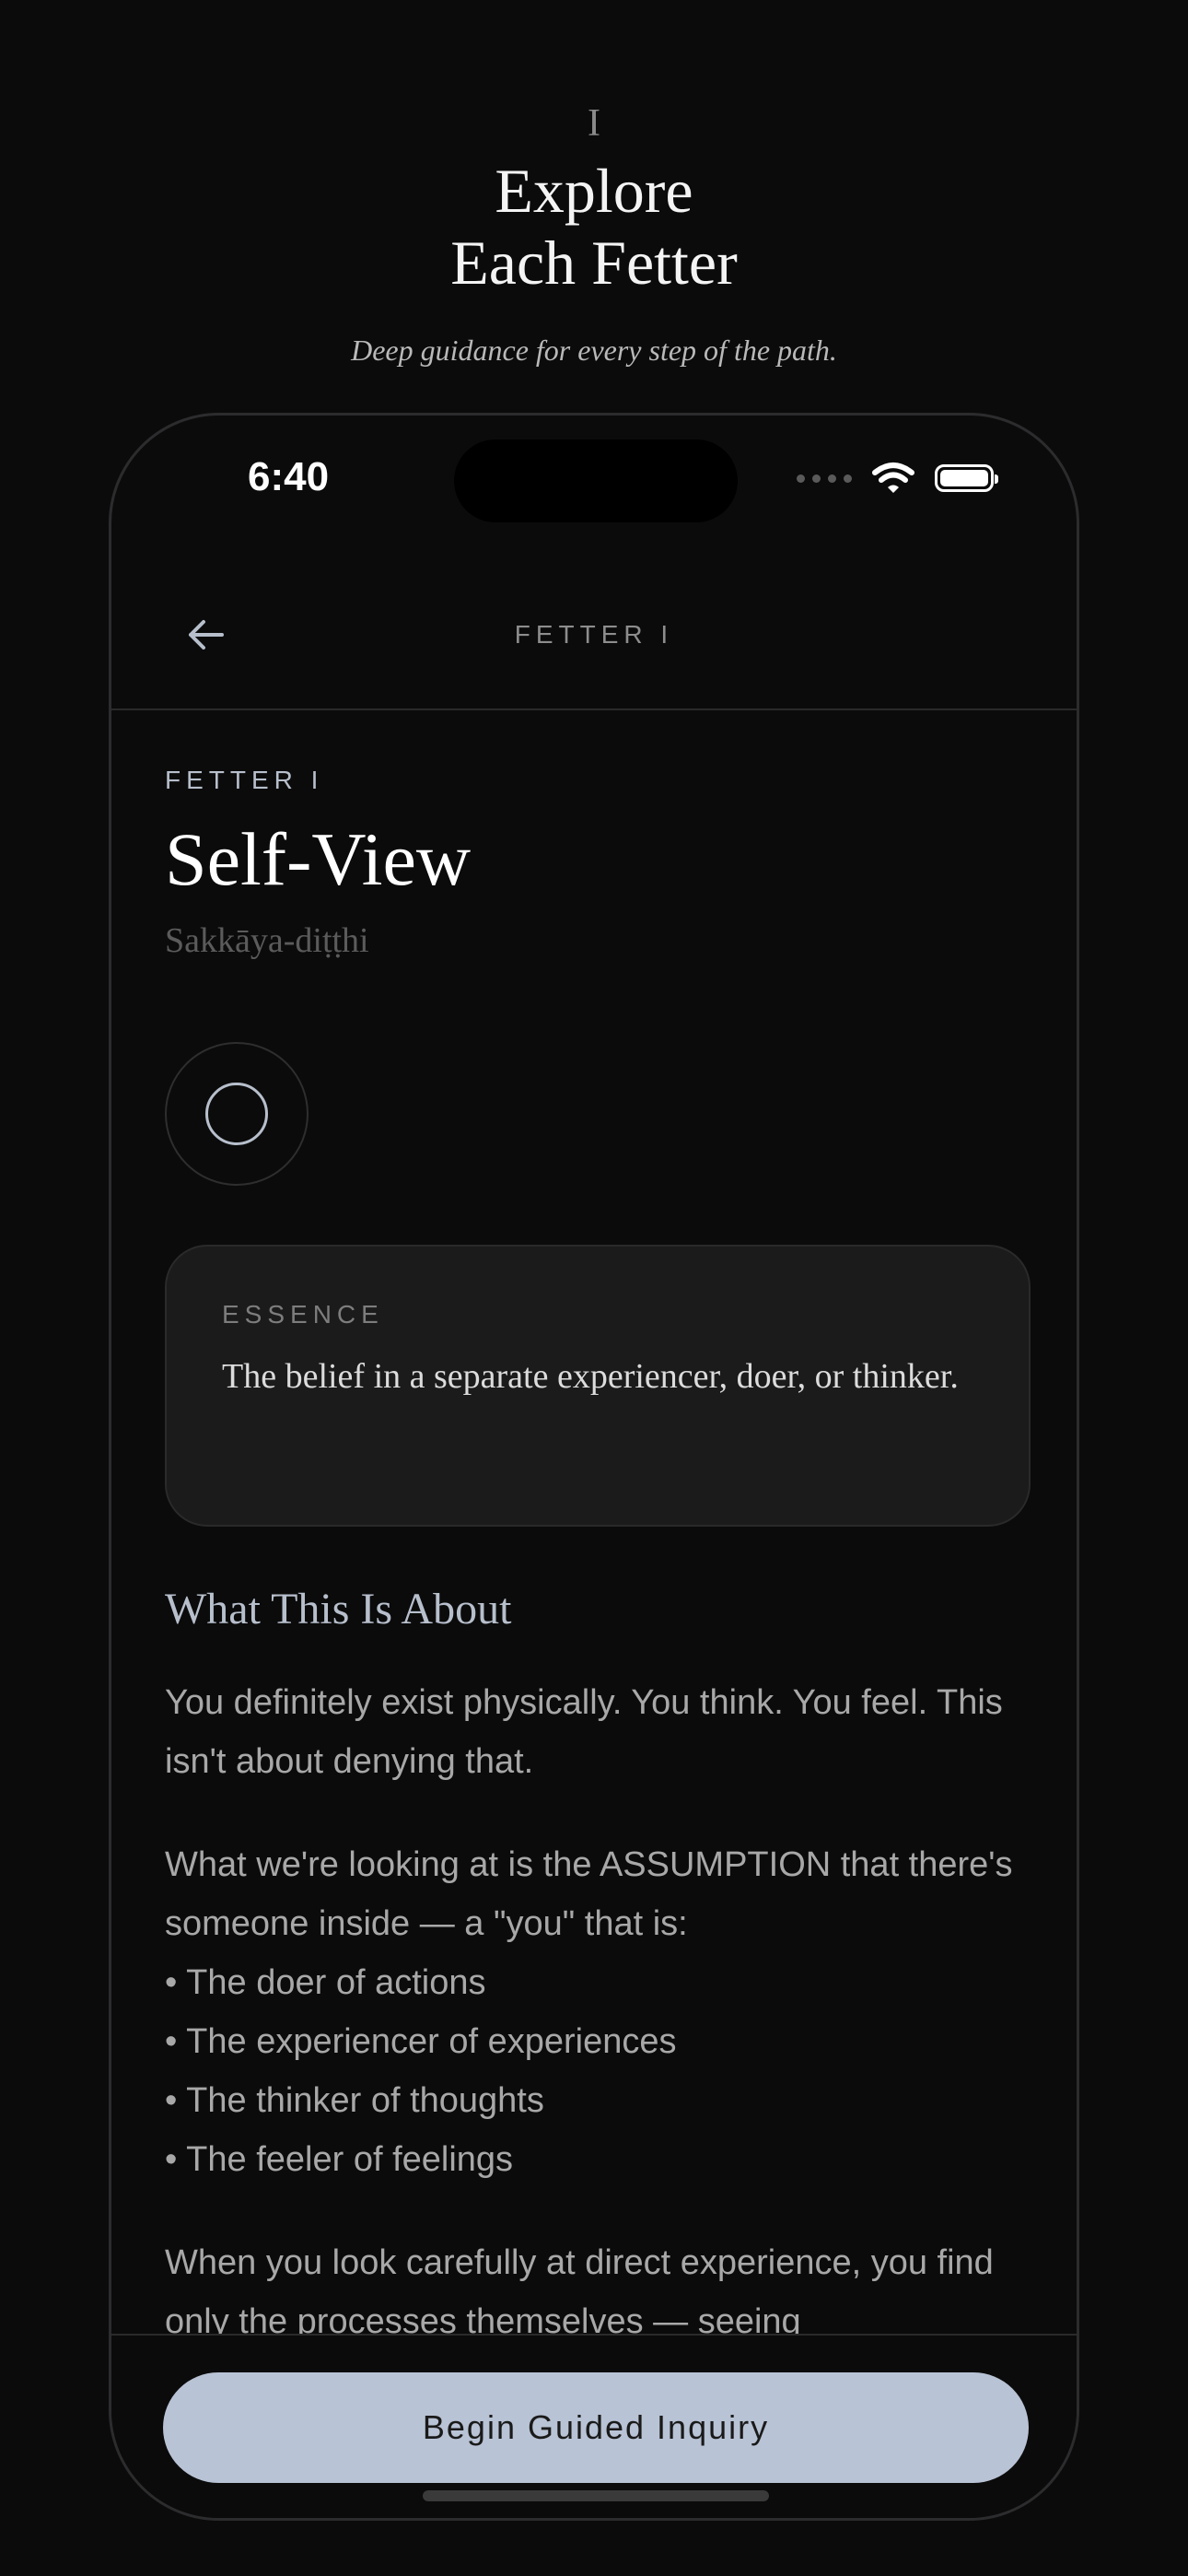 The image size is (1188, 2576). What do you see at coordinates (967, 478) in the screenshot?
I see `battery-icon` at bounding box center [967, 478].